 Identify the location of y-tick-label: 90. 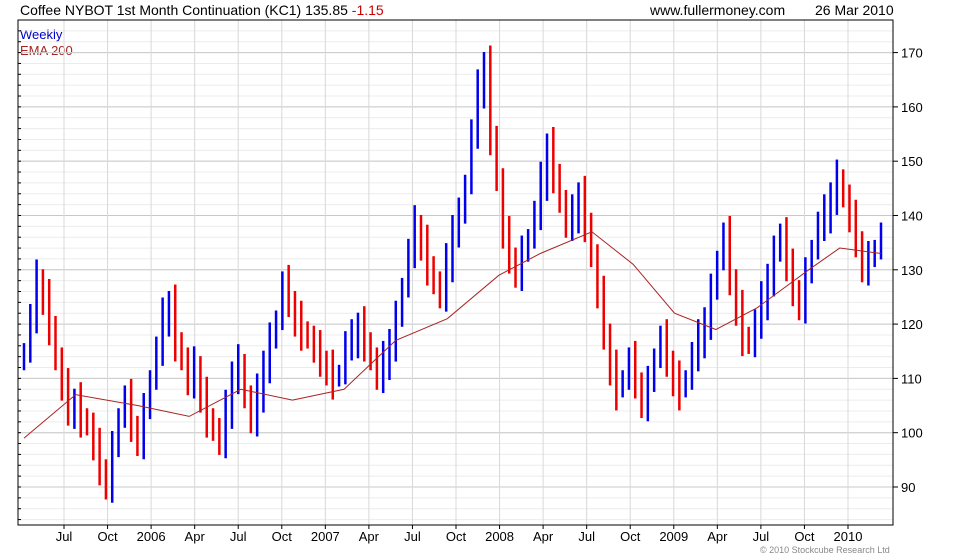
(908, 487).